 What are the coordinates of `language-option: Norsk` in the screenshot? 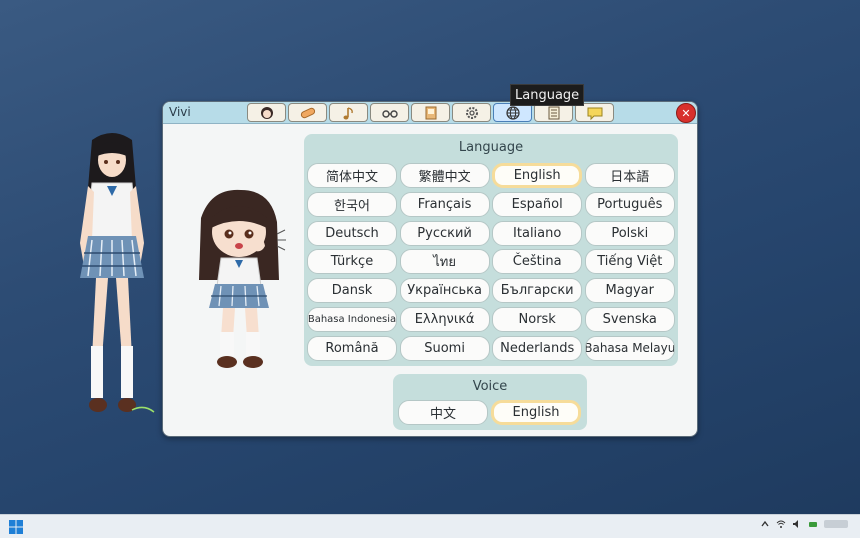 It's located at (537, 319).